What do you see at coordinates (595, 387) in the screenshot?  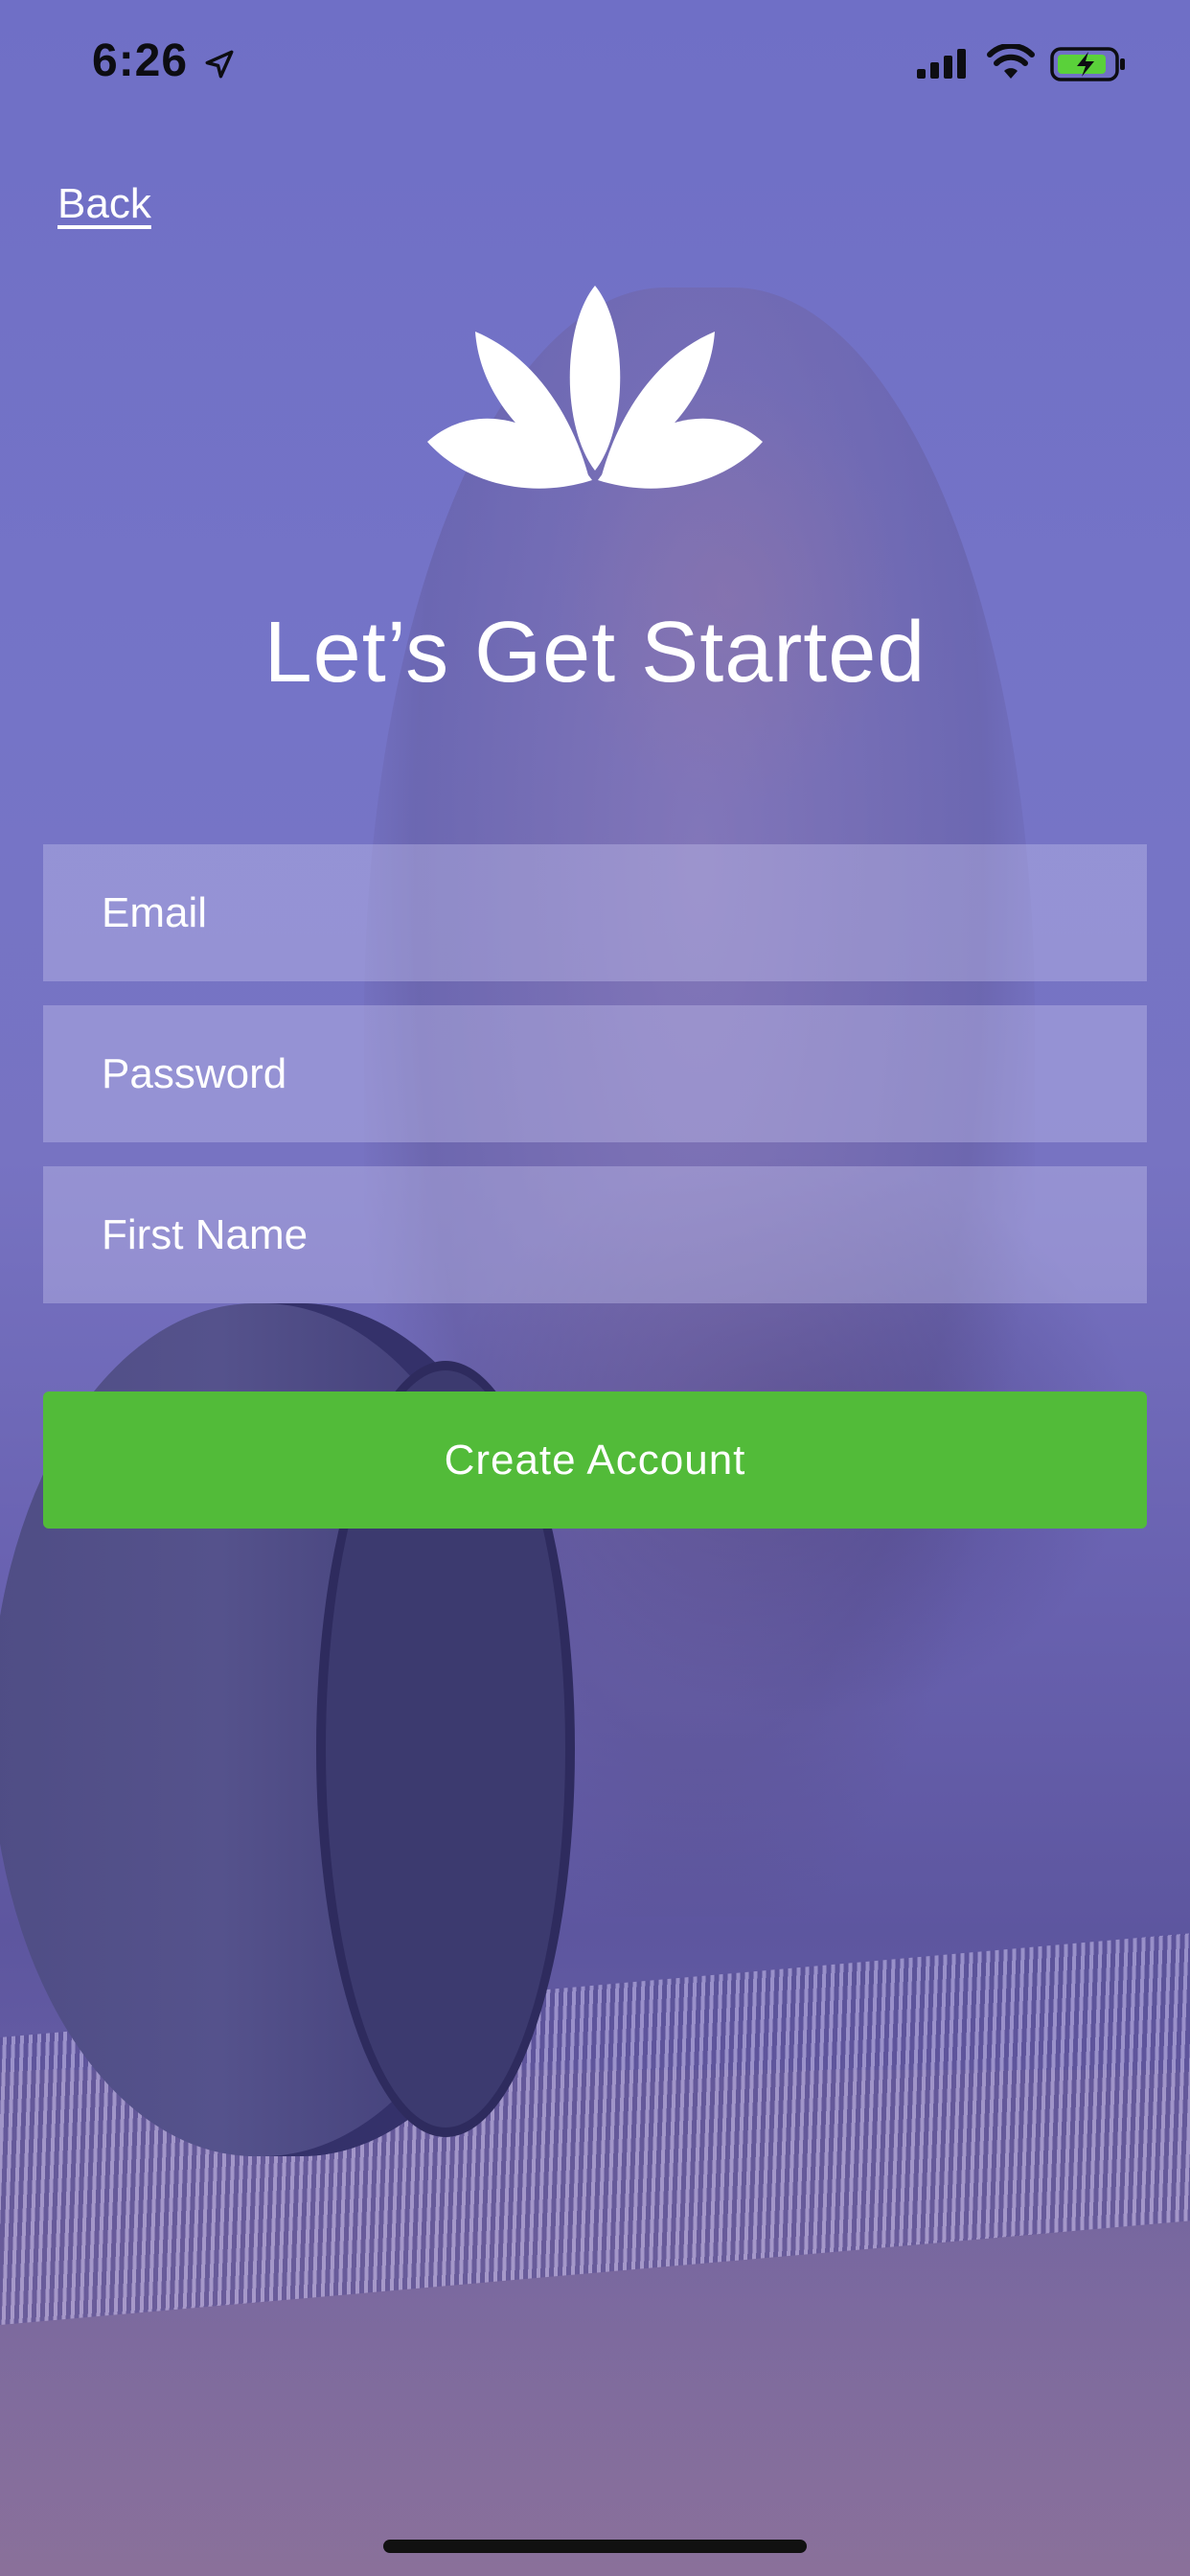 I see `lotus-icon` at bounding box center [595, 387].